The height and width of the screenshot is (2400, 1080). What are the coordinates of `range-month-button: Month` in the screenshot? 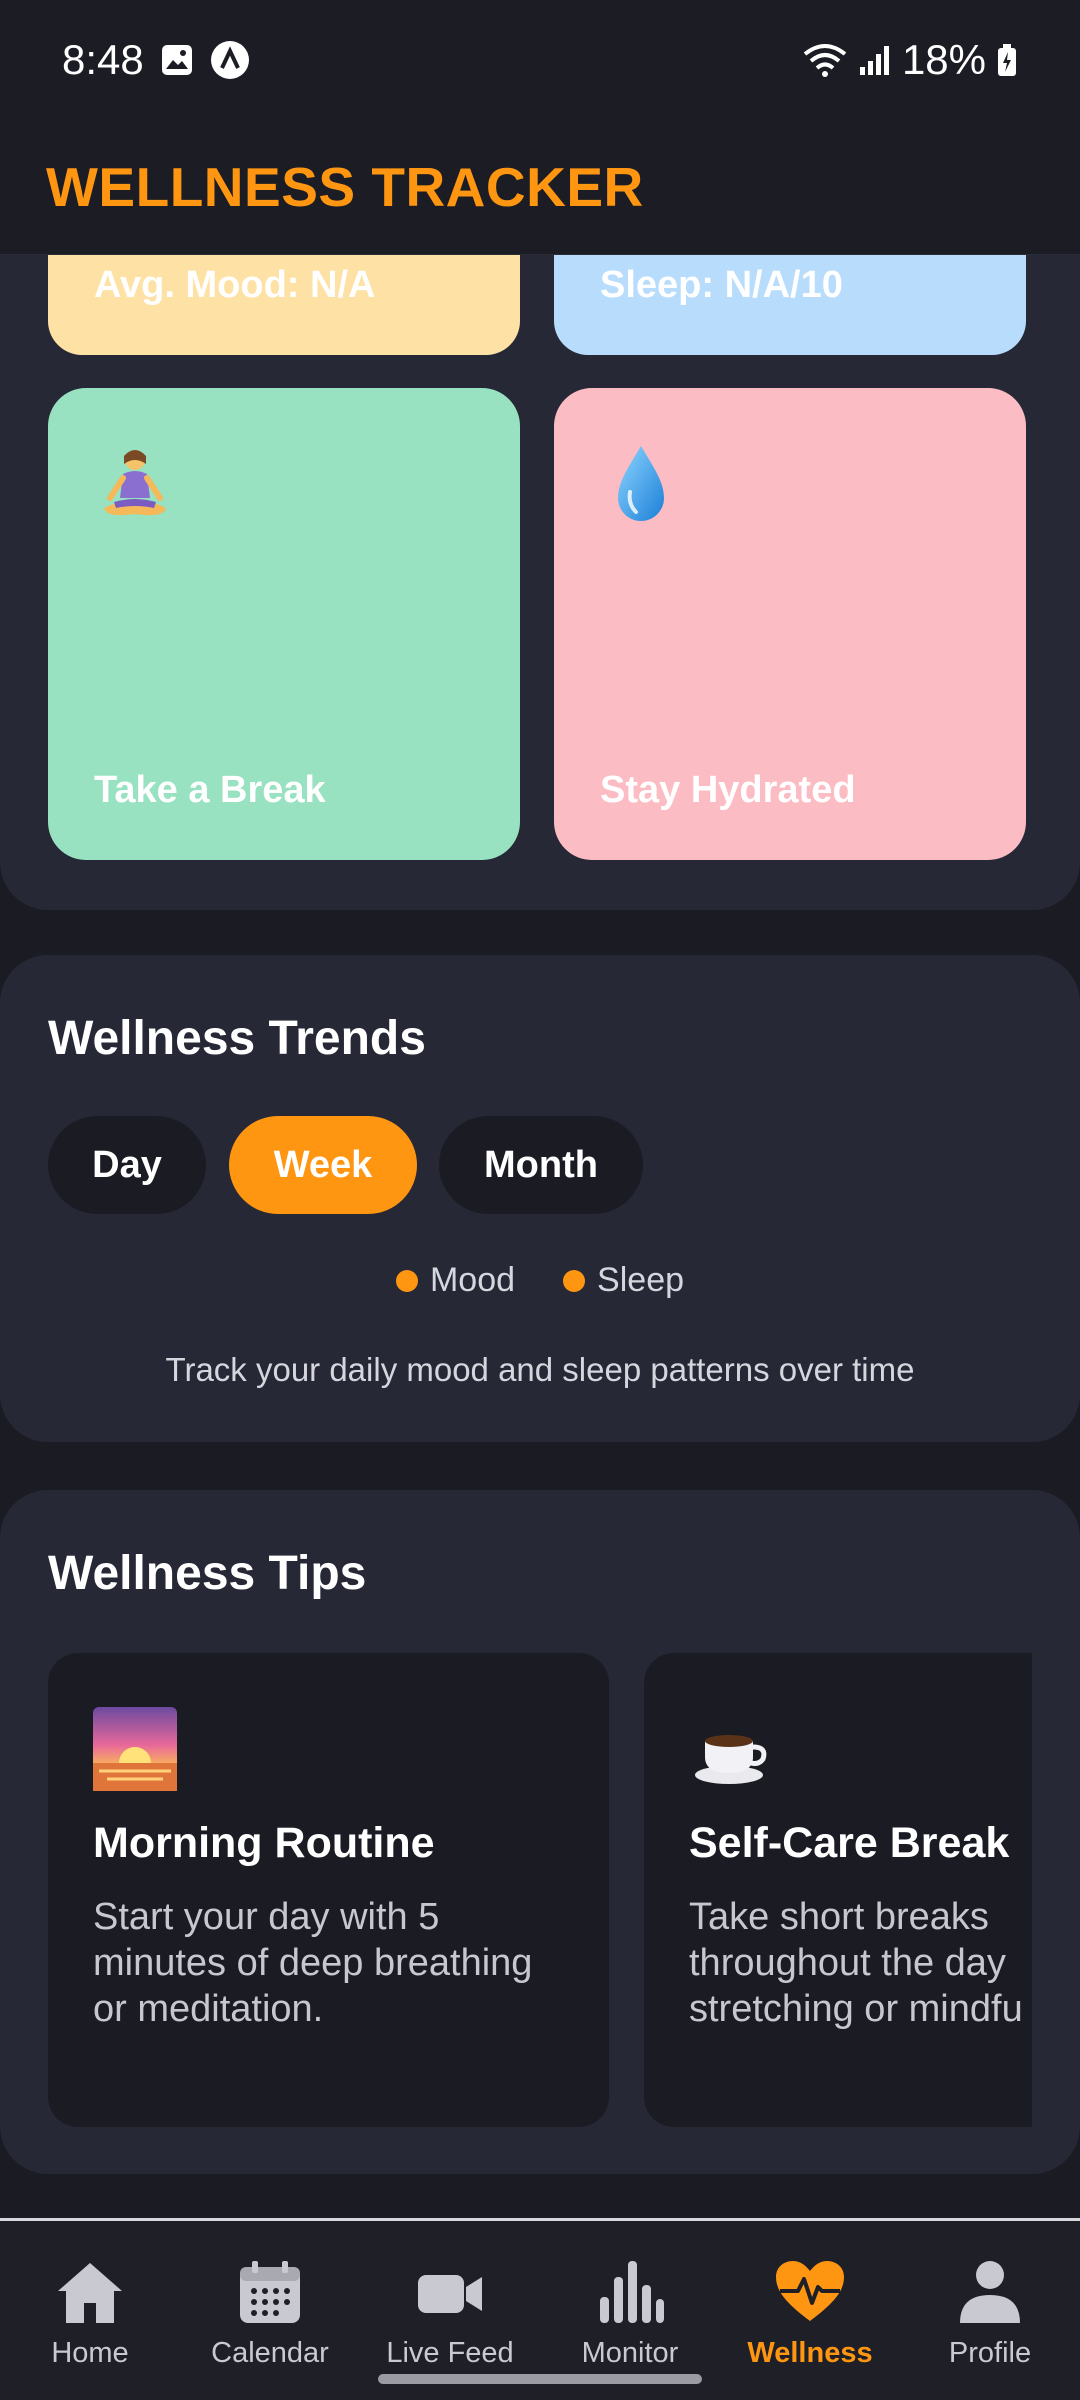 It's located at (541, 1165).